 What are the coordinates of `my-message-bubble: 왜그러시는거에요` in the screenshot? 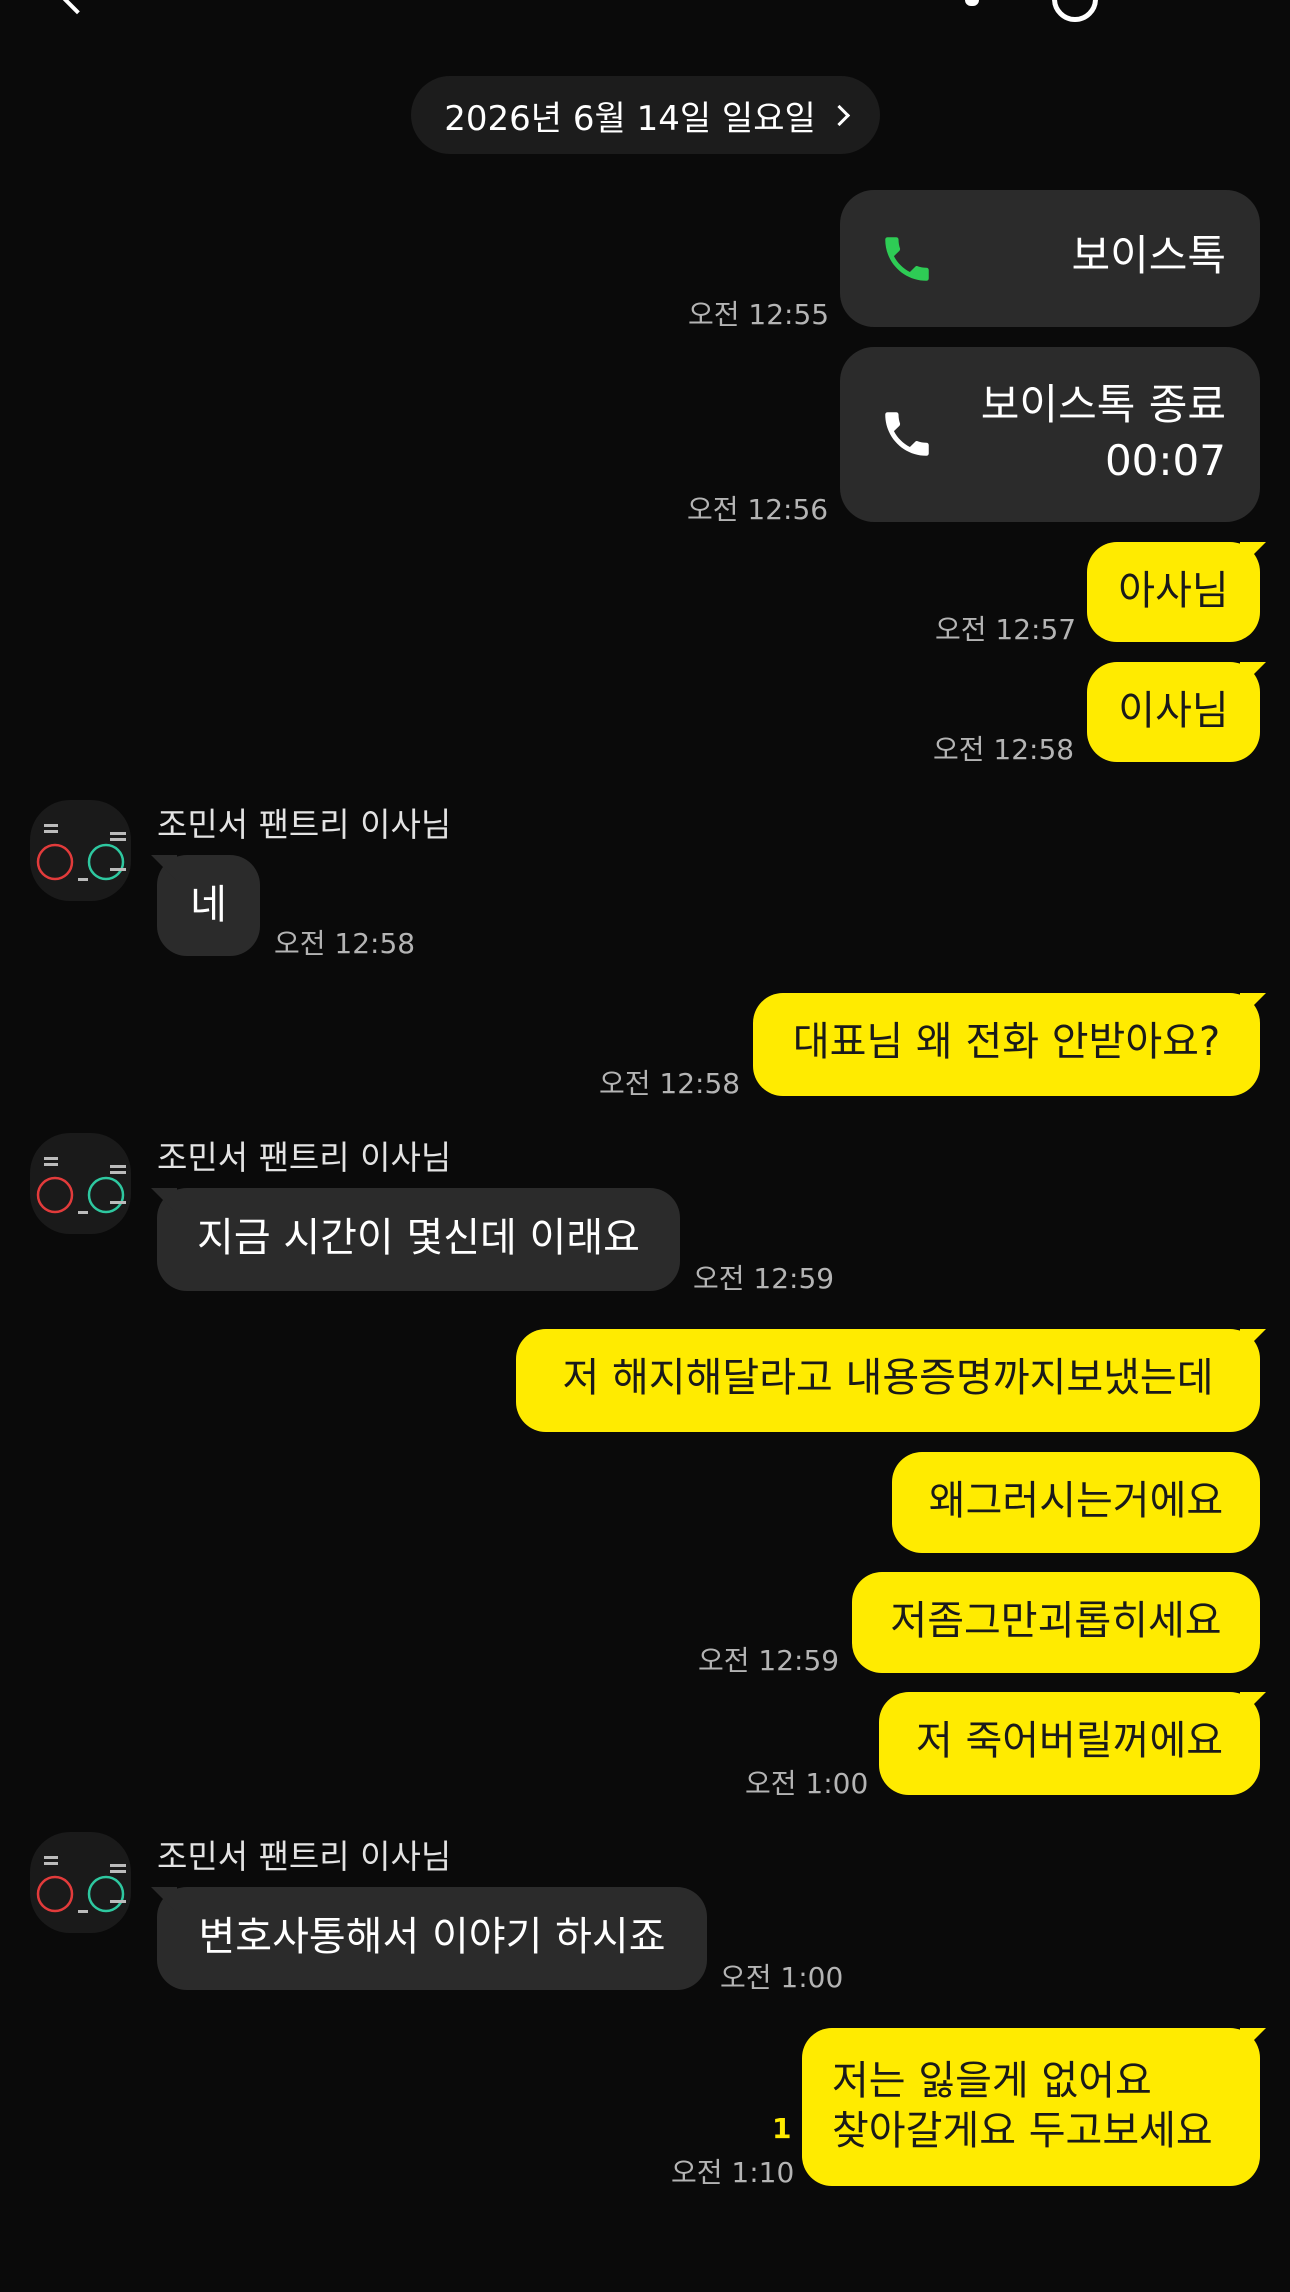 It's located at (1076, 1502).